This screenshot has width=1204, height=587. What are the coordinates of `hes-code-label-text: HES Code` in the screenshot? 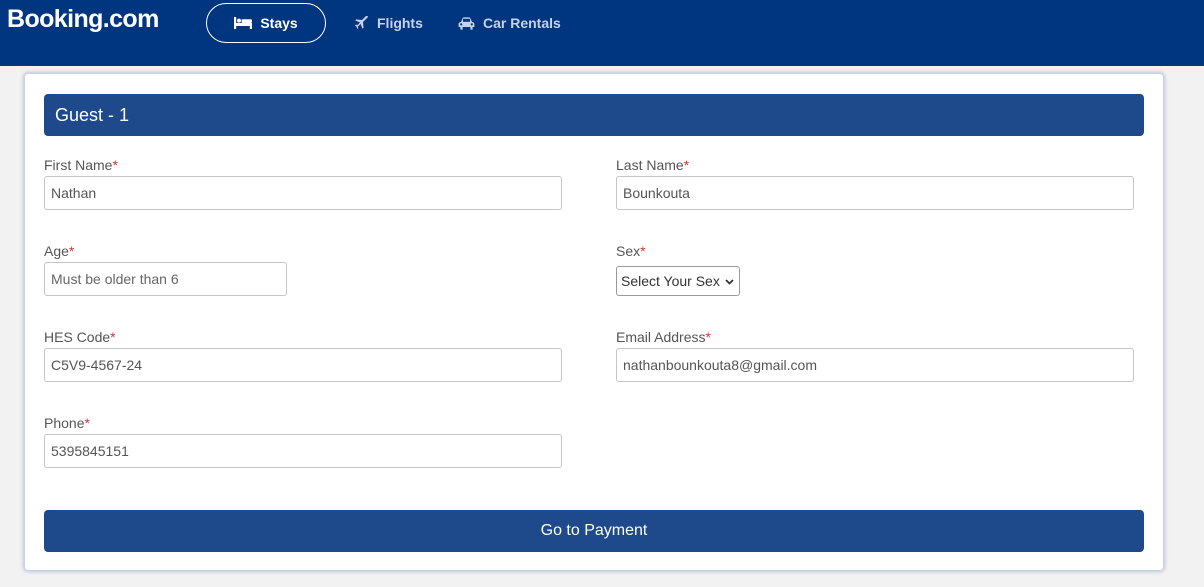 It's located at (77, 337).